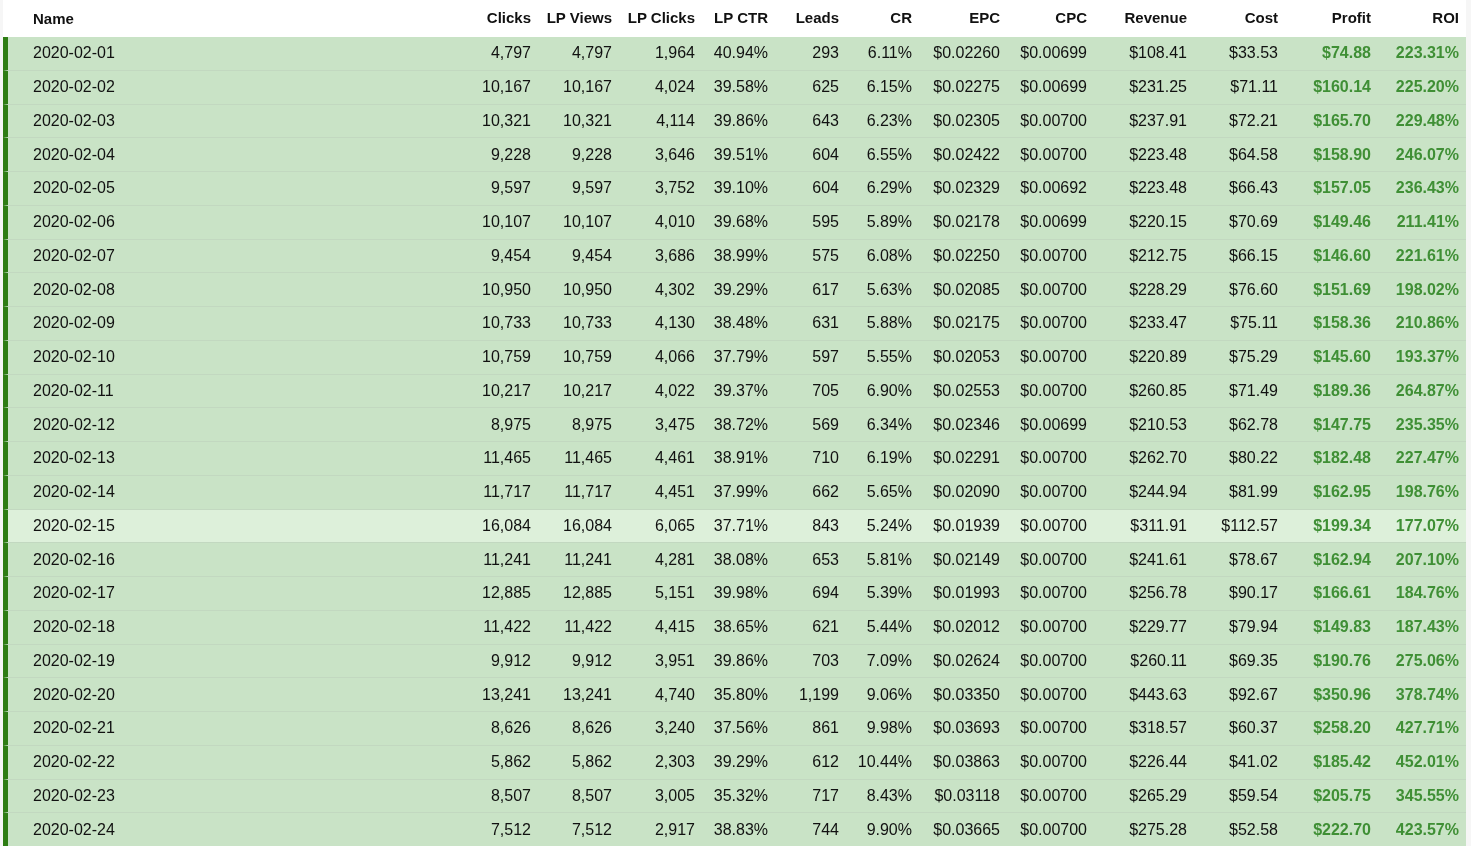 Image resolution: width=1471 pixels, height=846 pixels. I want to click on table-cell-text: 843, so click(825, 525).